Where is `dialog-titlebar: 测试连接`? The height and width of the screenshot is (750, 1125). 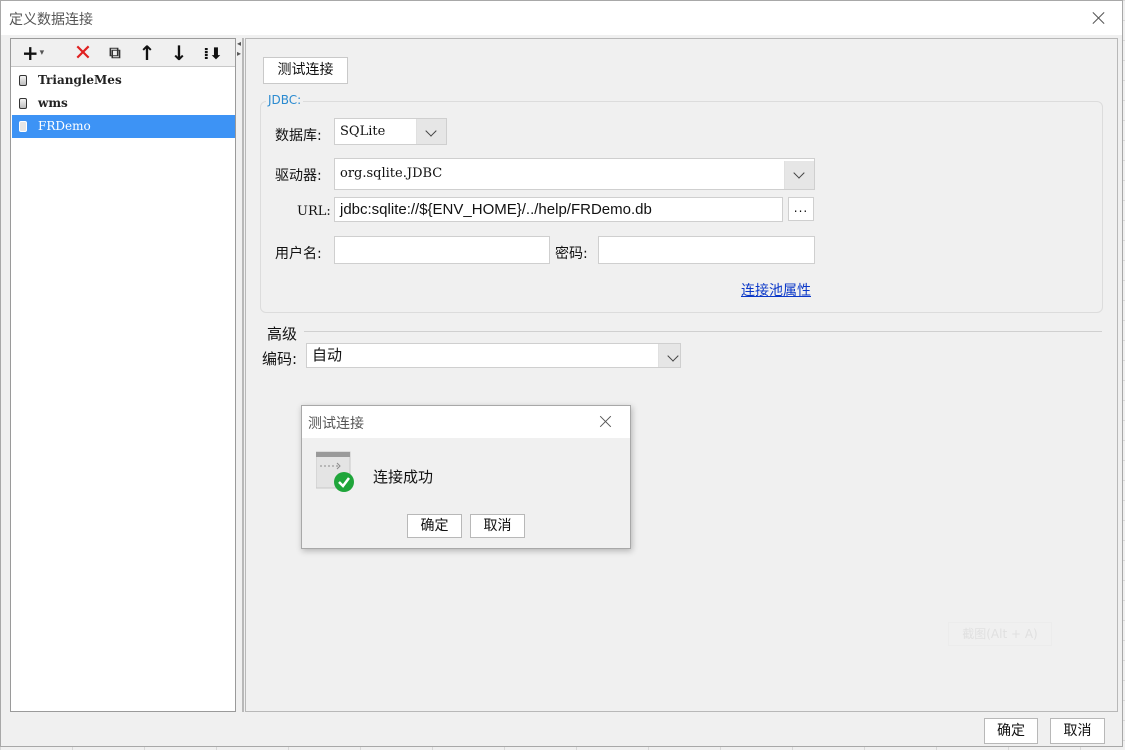 dialog-titlebar: 测试连接 is located at coordinates (466, 422).